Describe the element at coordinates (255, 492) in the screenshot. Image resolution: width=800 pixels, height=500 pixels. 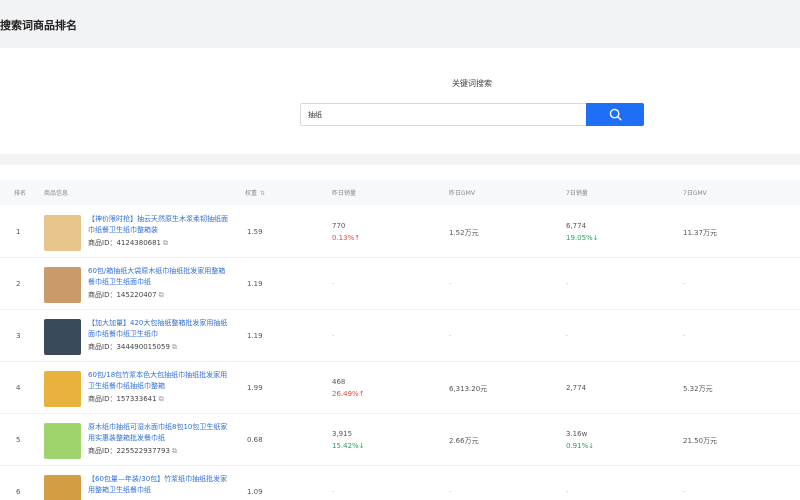
I see `weight-value: 1.09` at that location.